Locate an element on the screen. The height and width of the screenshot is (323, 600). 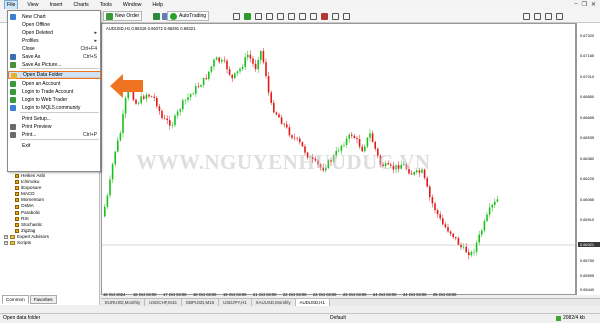
menu-tools: Tools is located at coordinates (106, 5).